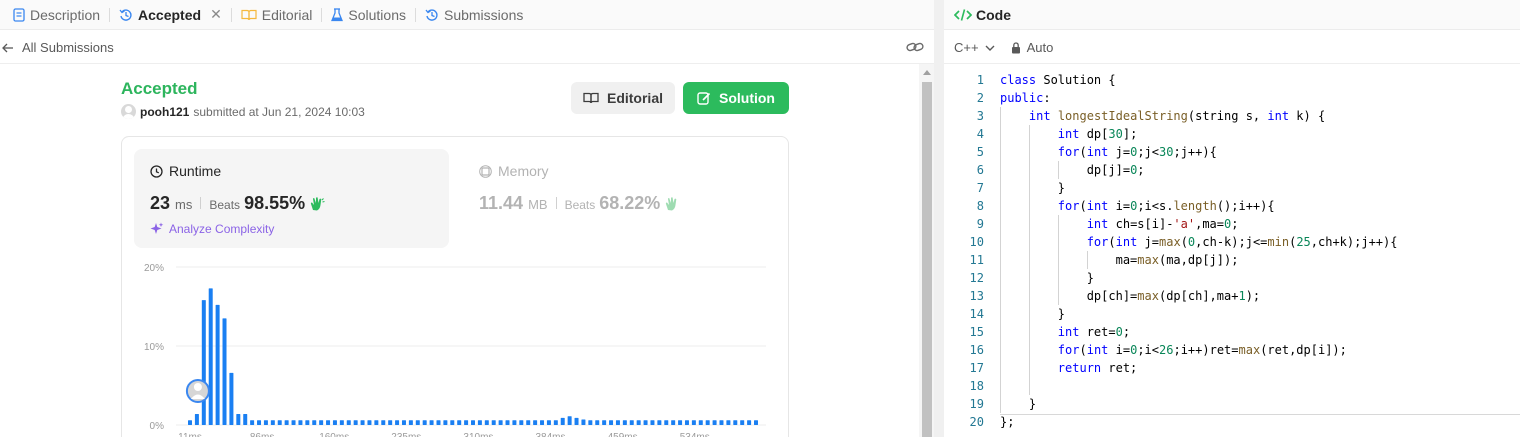 This screenshot has height=437, width=1520. Describe the element at coordinates (277, 15) in the screenshot. I see `tab-editorial: Editorial` at that location.